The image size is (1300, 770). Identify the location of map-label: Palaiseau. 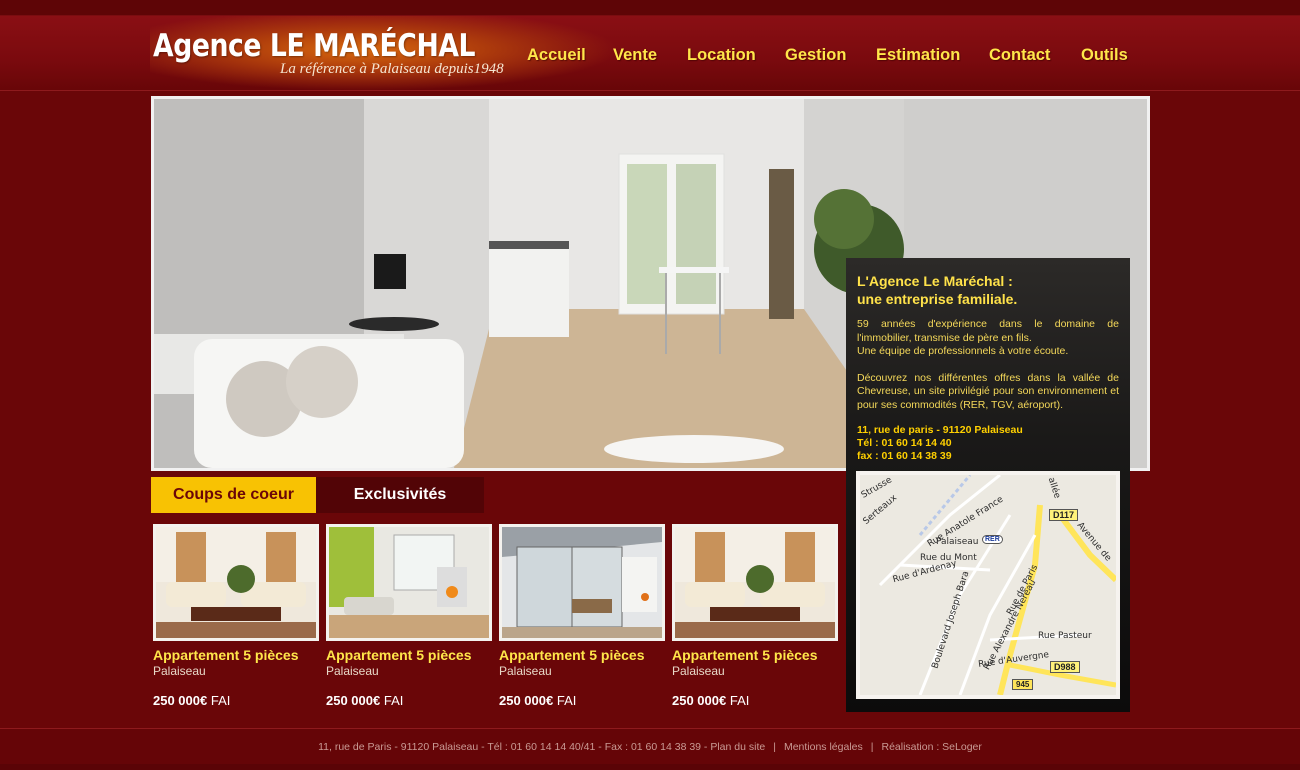
(957, 542).